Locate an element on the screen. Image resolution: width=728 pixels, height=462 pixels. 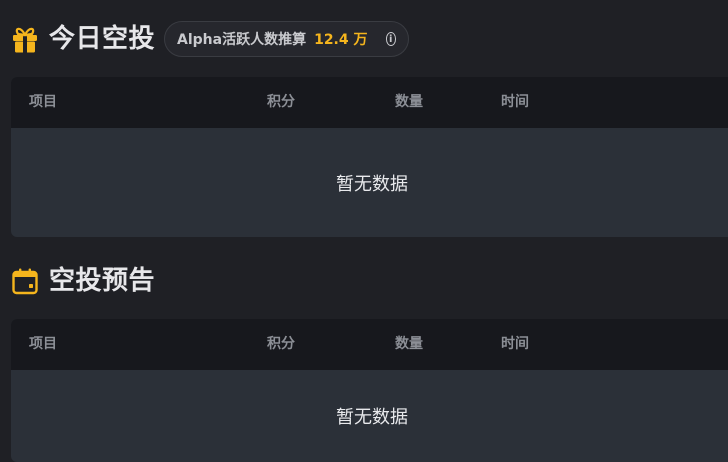
active-users-label: Alpha活跃人数推算 is located at coordinates (242, 40).